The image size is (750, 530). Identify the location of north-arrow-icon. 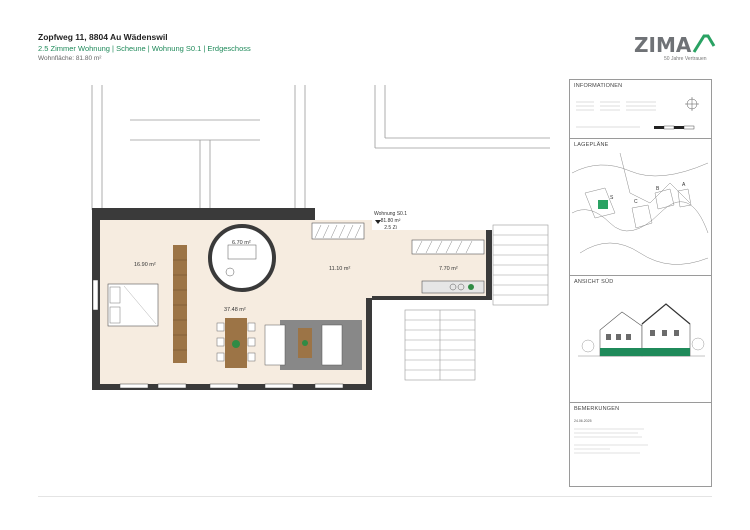
(692, 104).